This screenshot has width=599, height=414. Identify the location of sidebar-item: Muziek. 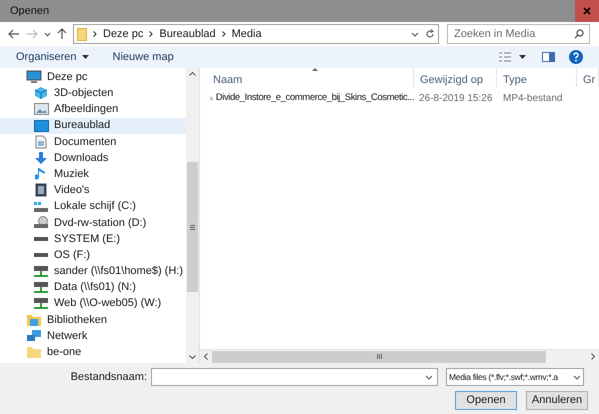
(93, 174).